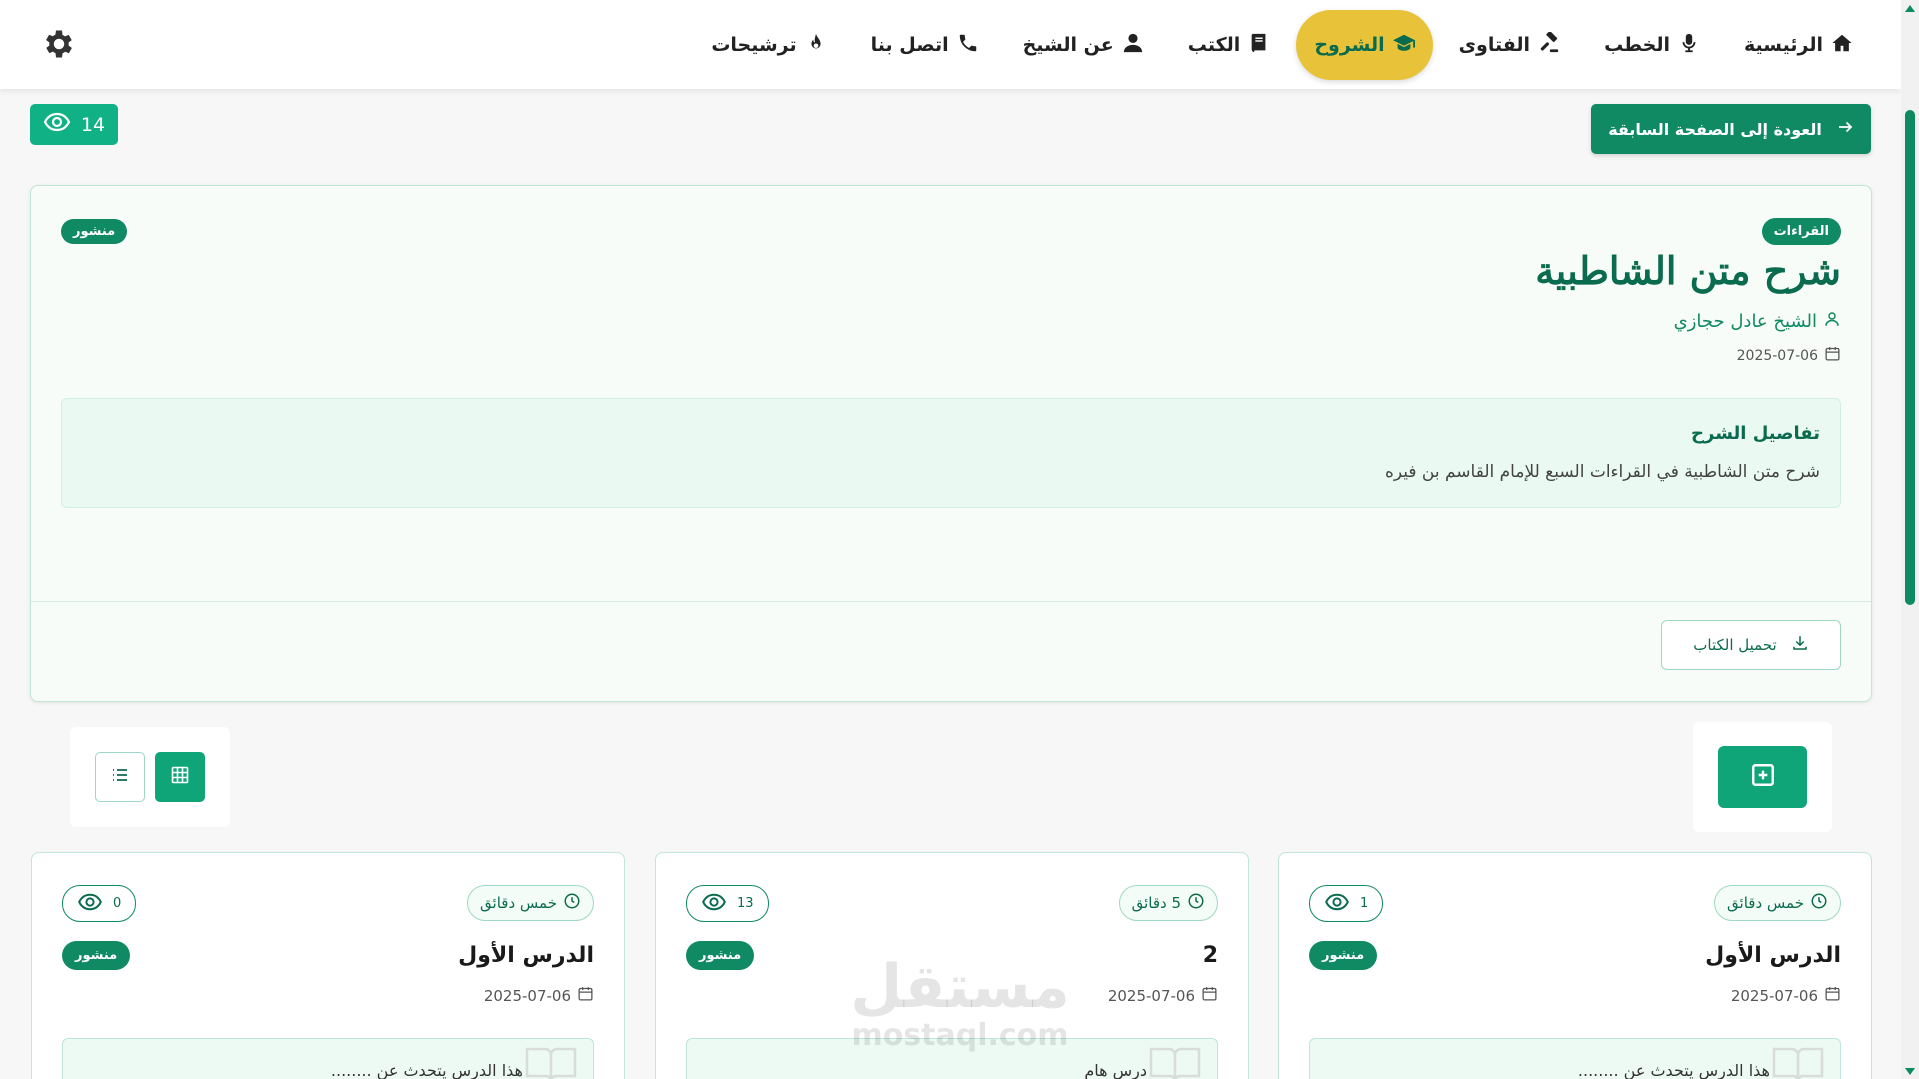  I want to click on details-title: تفاصيل الشرح, so click(1755, 433).